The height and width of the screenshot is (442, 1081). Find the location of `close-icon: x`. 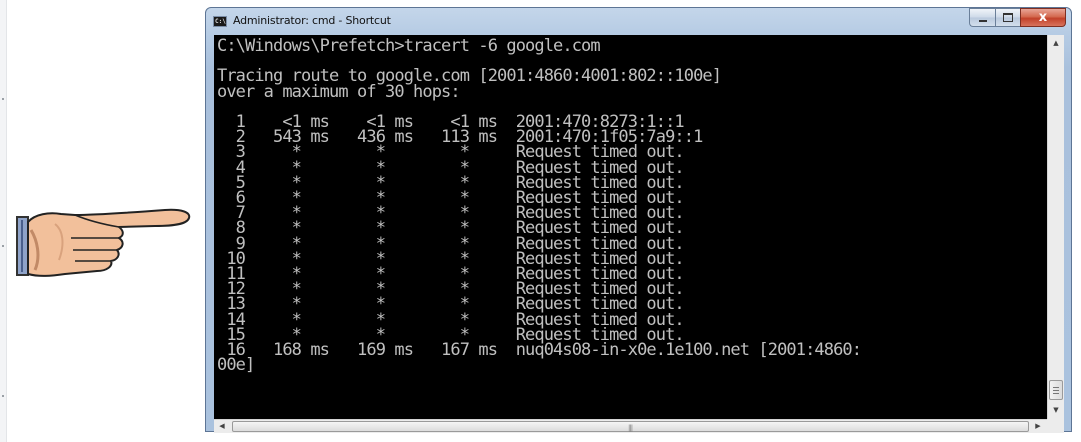

close-icon: x is located at coordinates (1043, 17).